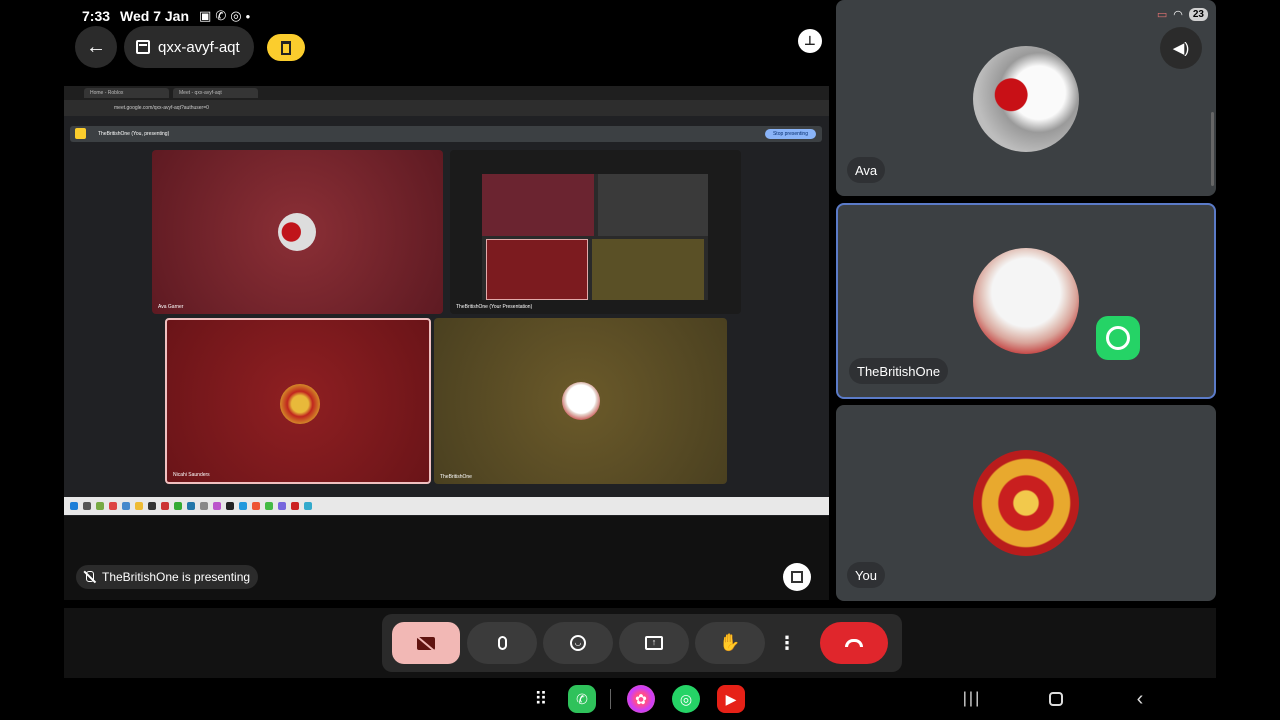 The image size is (1280, 720). I want to click on meeting-info-chip: qxx-avyf-aqt, so click(189, 47).